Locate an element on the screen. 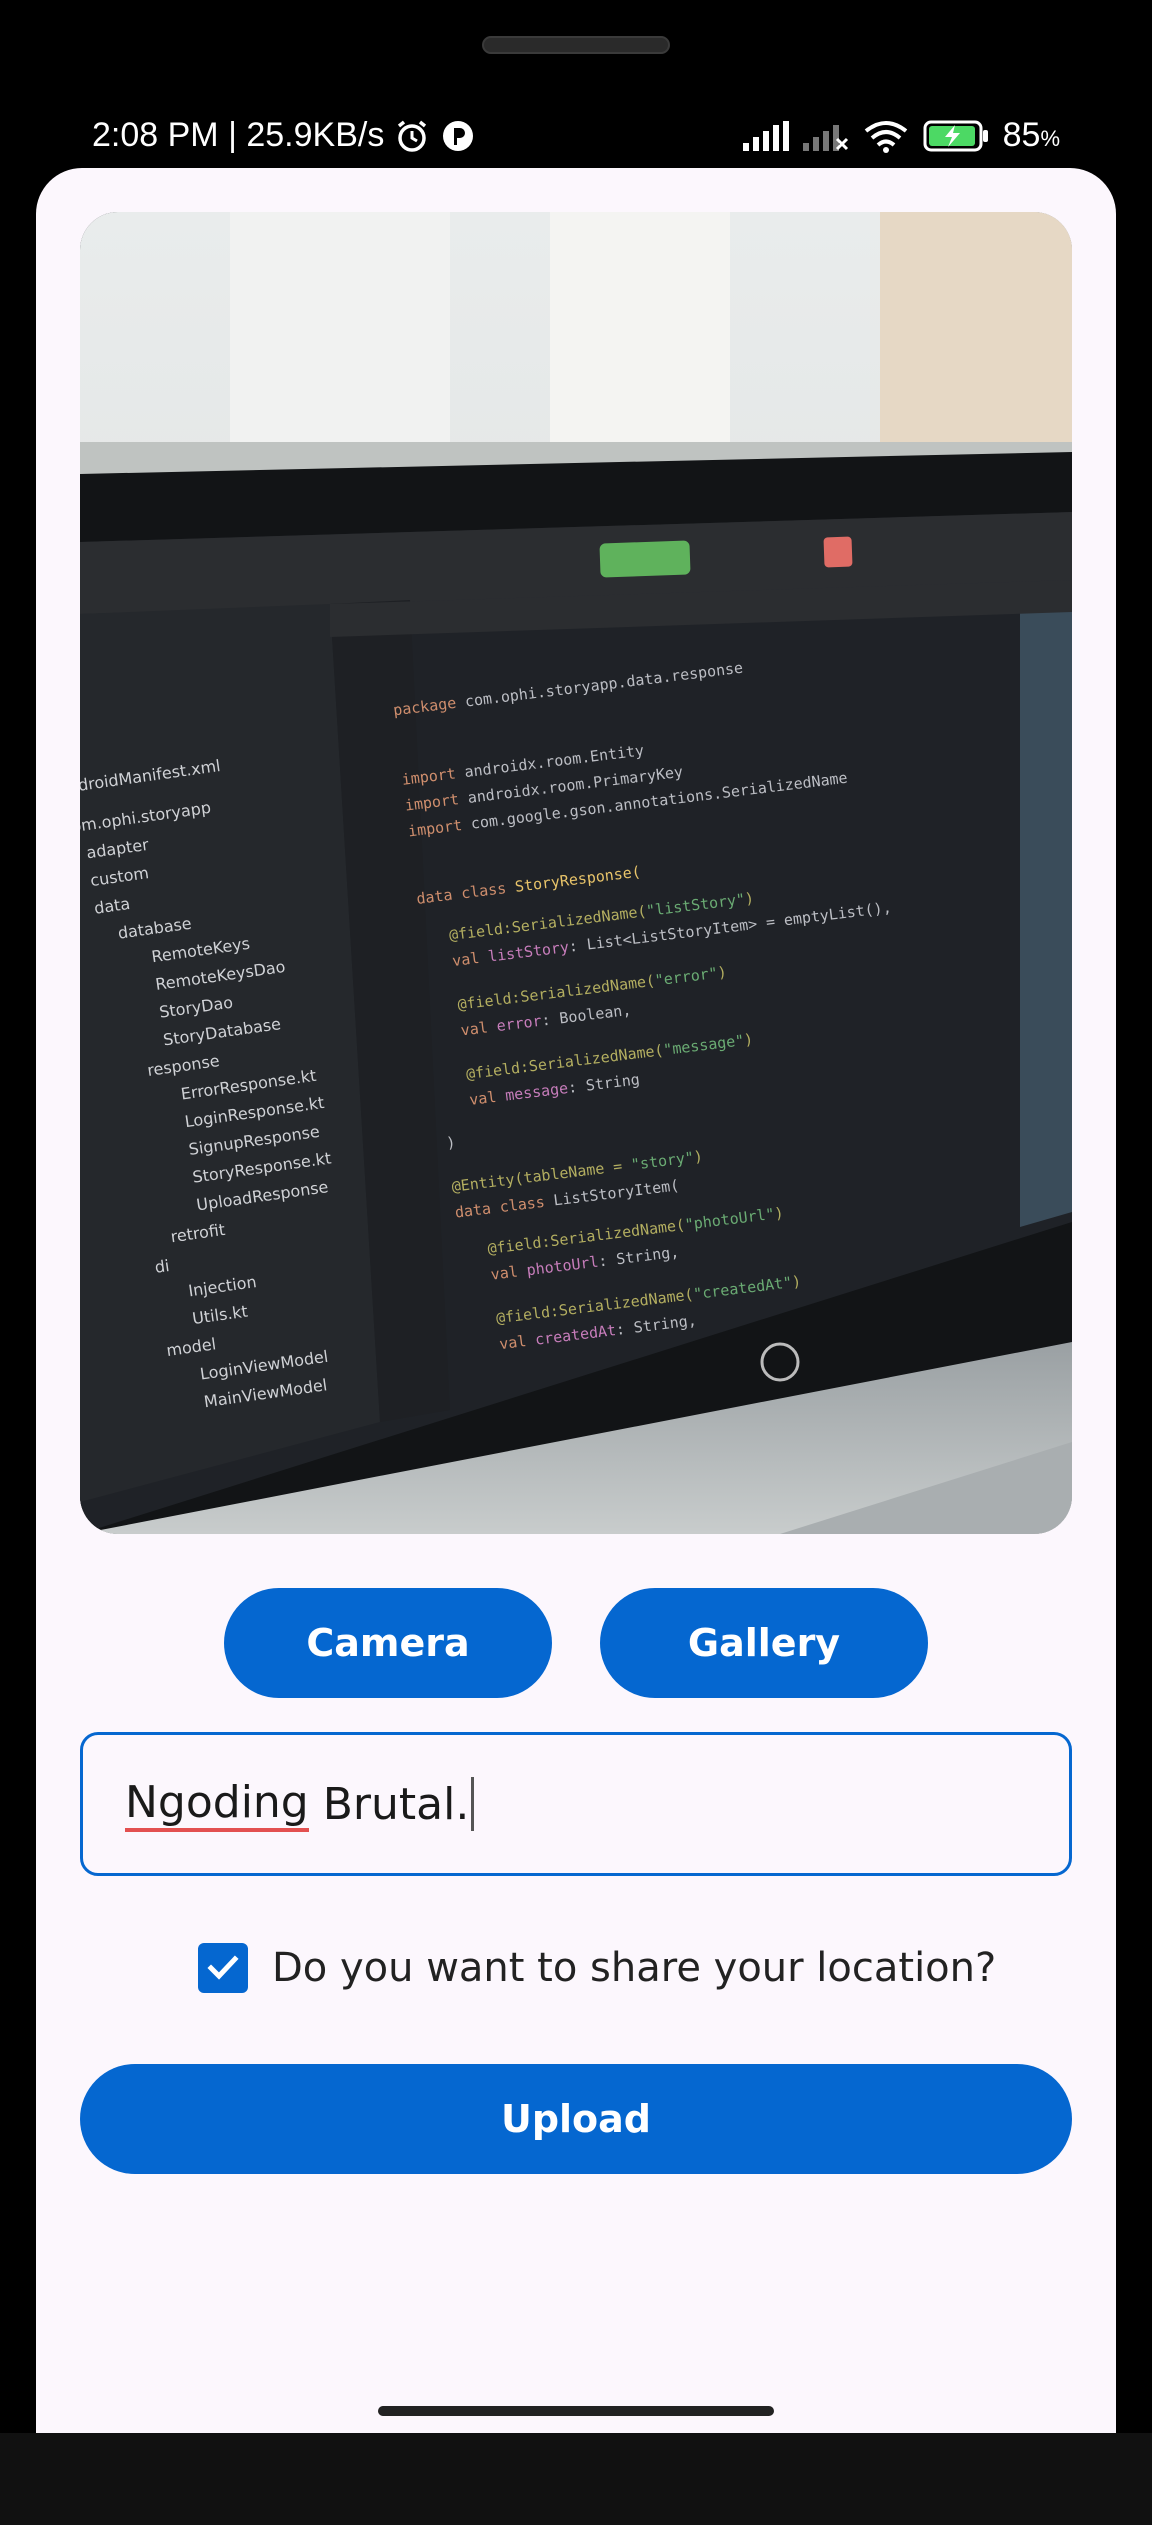 This screenshot has width=1152, height=2525. share-location-label: Do you want to share your location? is located at coordinates (634, 1968).